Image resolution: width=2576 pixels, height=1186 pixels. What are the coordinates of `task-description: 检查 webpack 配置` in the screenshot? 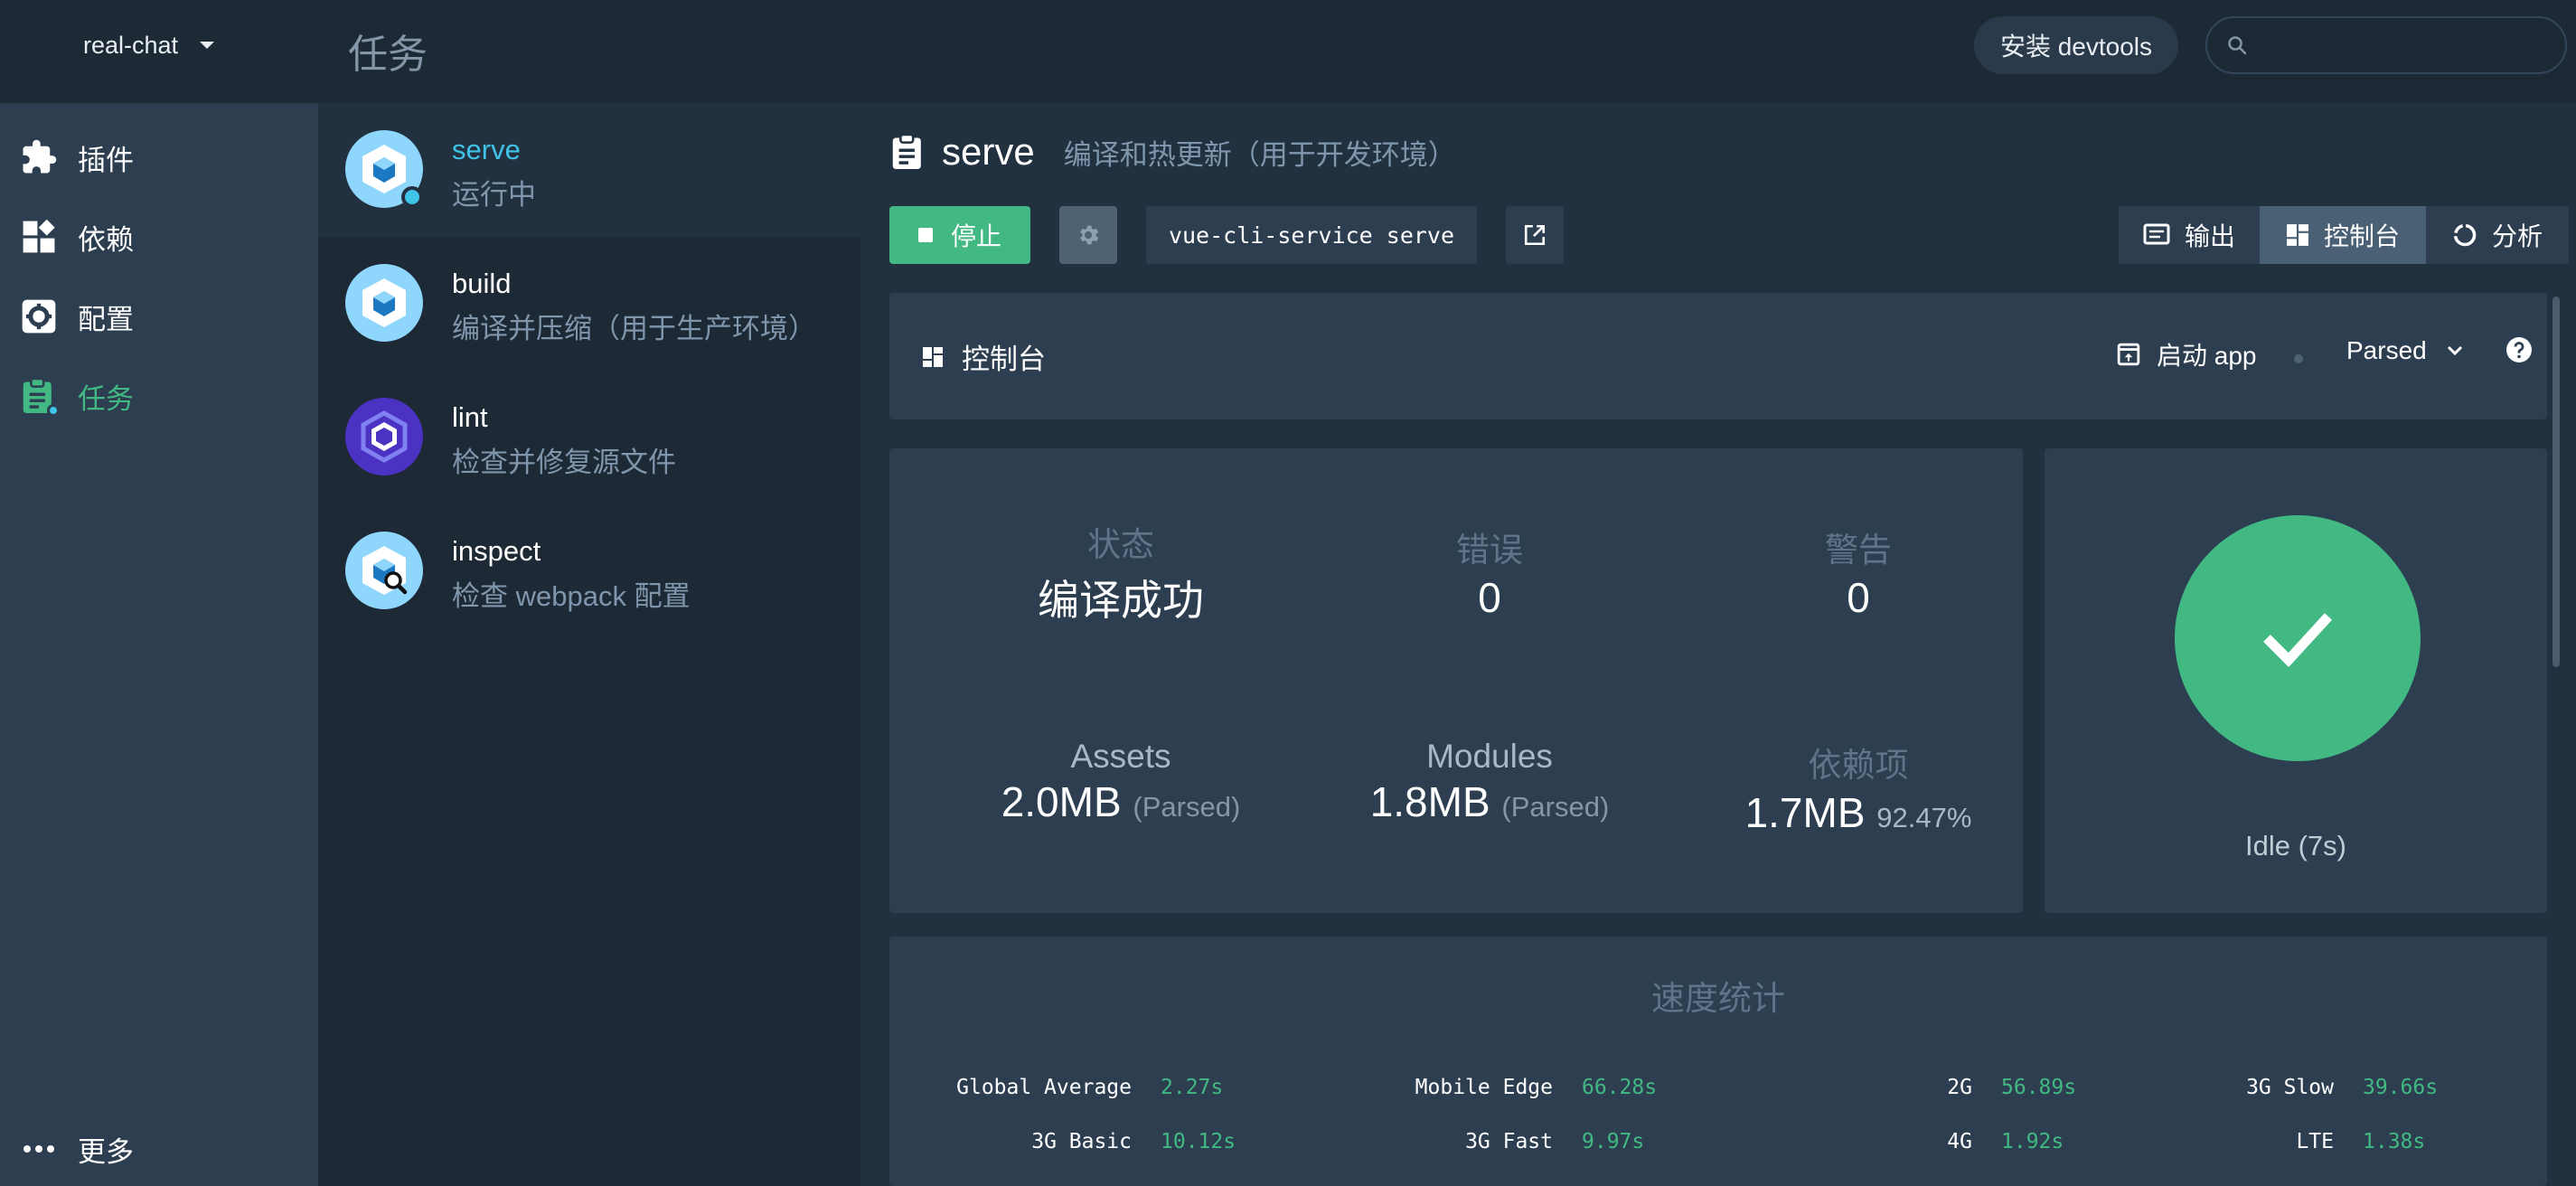 It's located at (572, 596).